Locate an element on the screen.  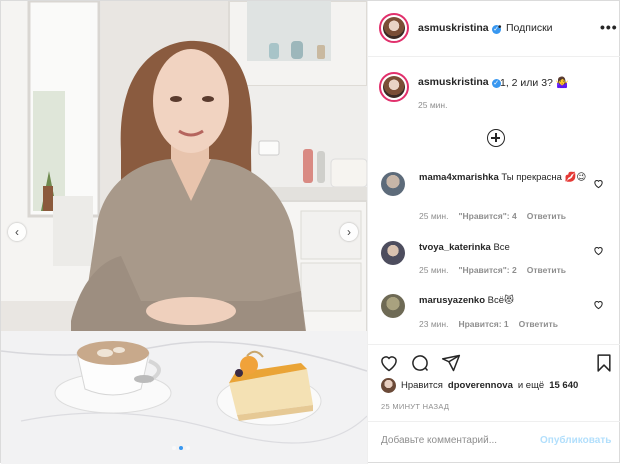
comment-meta: 23 мин. Нравится: 1 Ответить is located at coordinates (488, 324).